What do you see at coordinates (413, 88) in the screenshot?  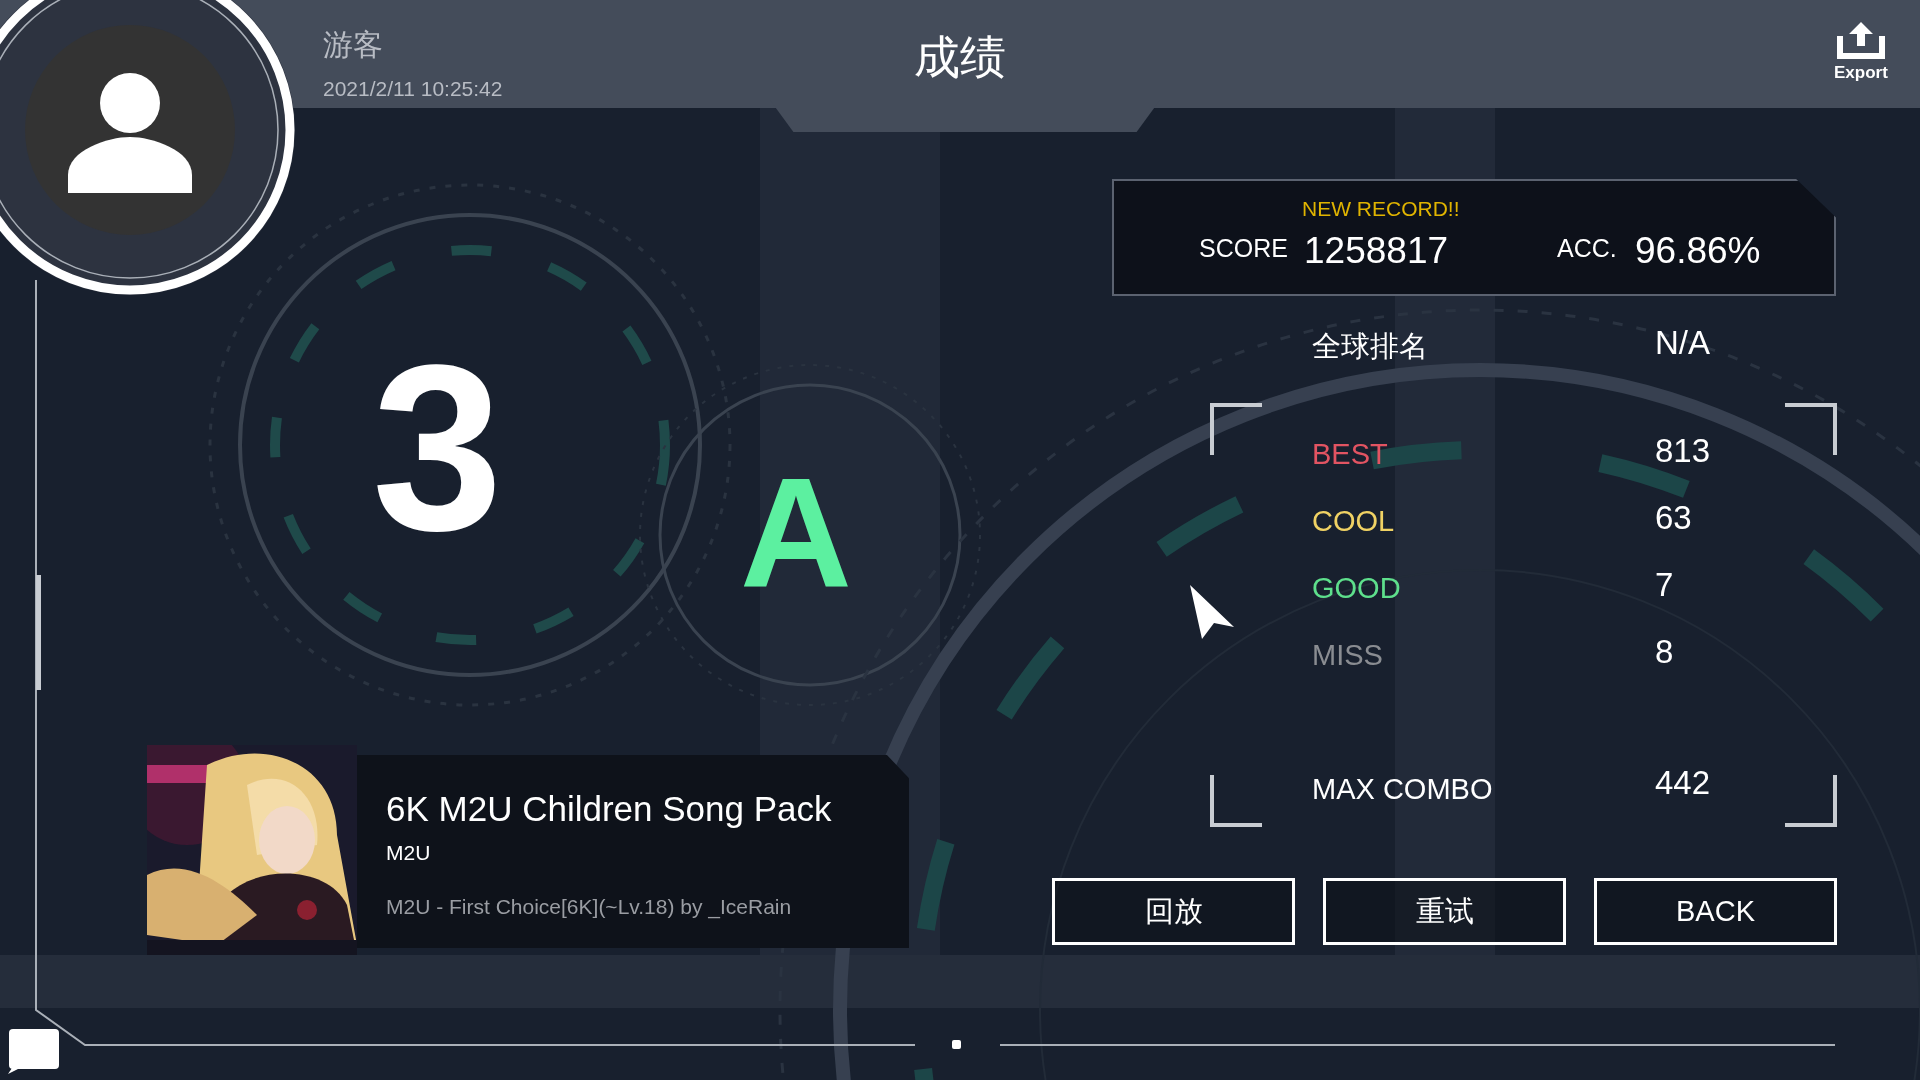 I see `timestamp: 2021/2/11 10:25:42` at bounding box center [413, 88].